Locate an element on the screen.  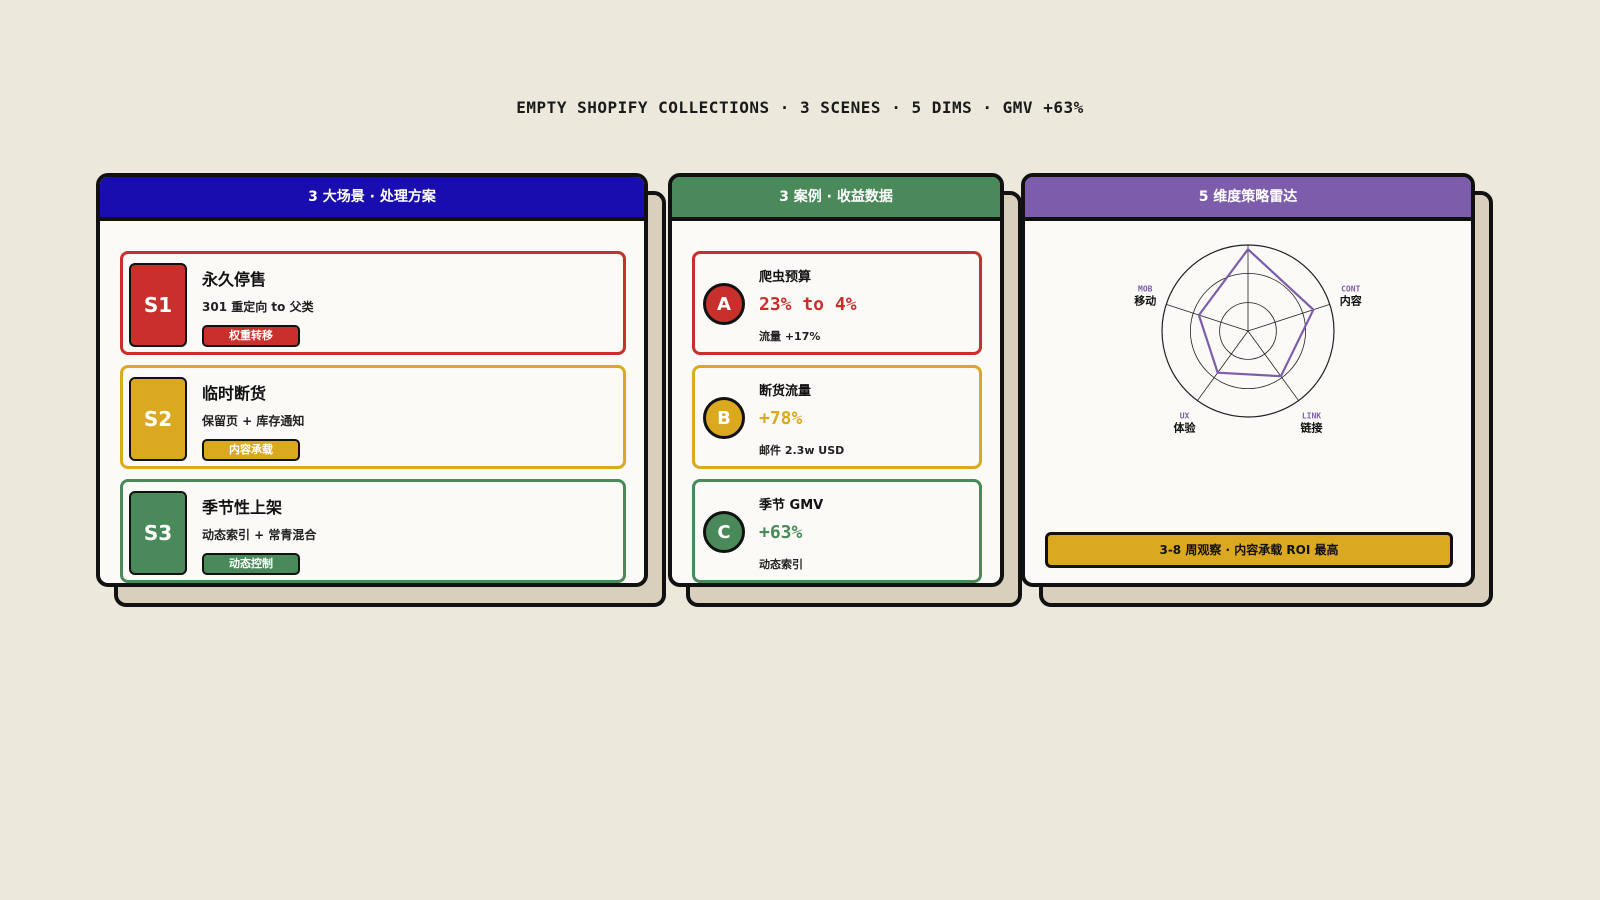
case-sub: 邮件 2.3w USD is located at coordinates (802, 450).